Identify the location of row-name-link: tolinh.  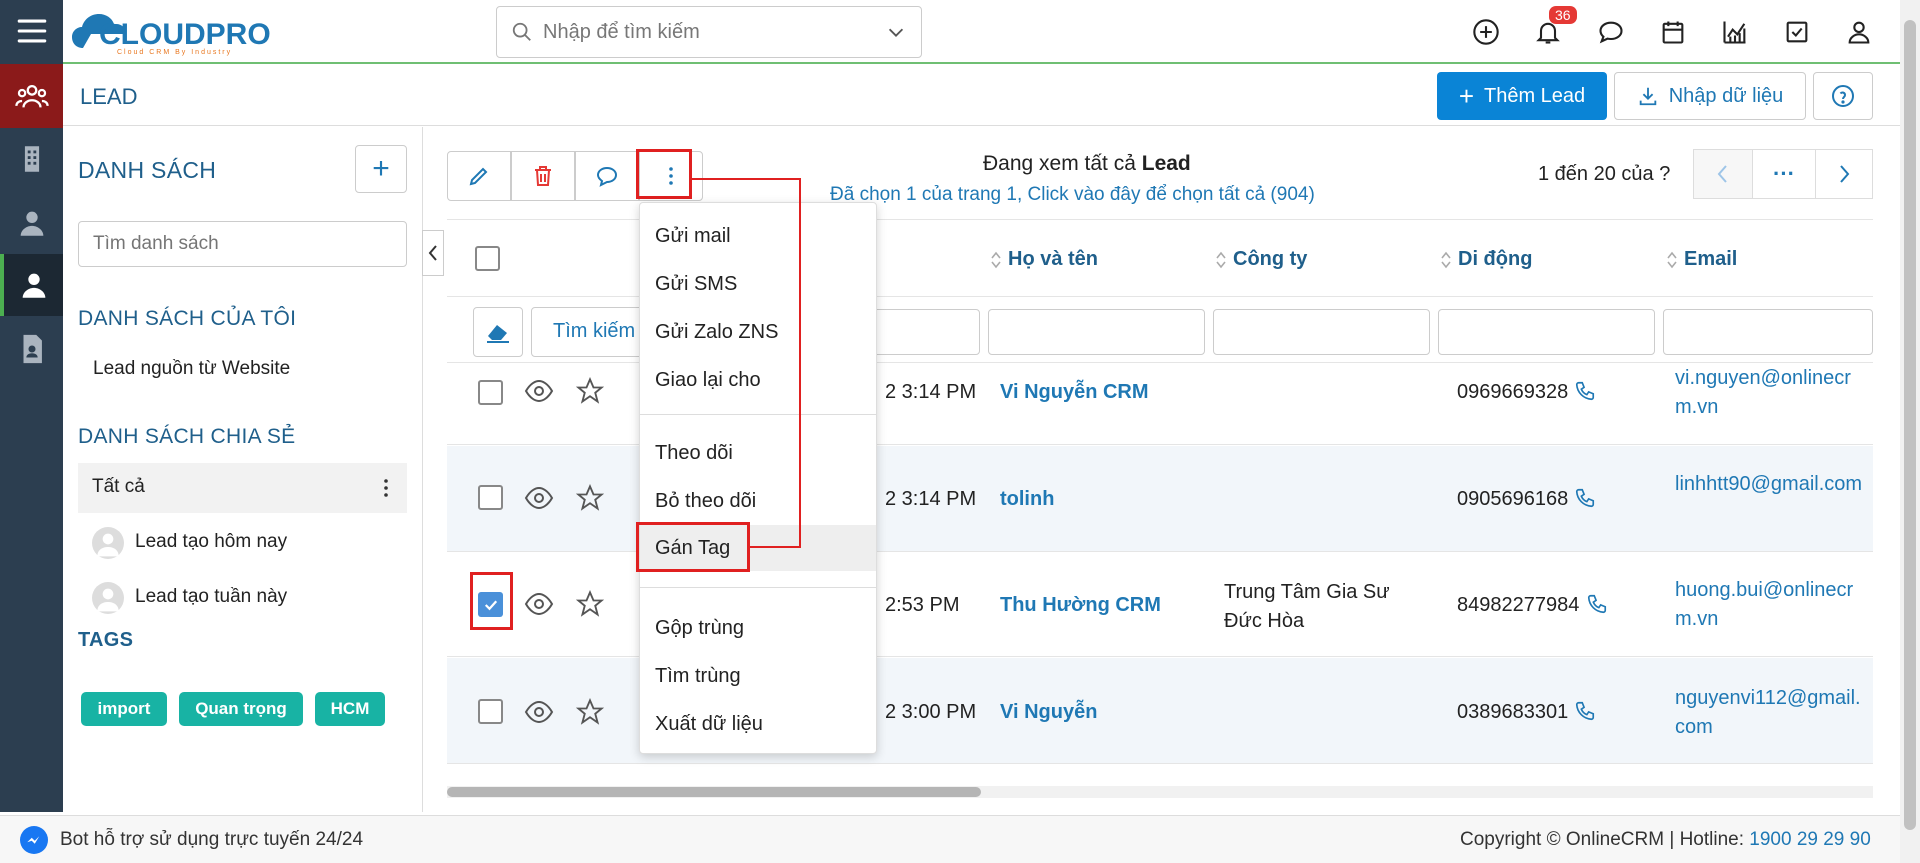
(1027, 499).